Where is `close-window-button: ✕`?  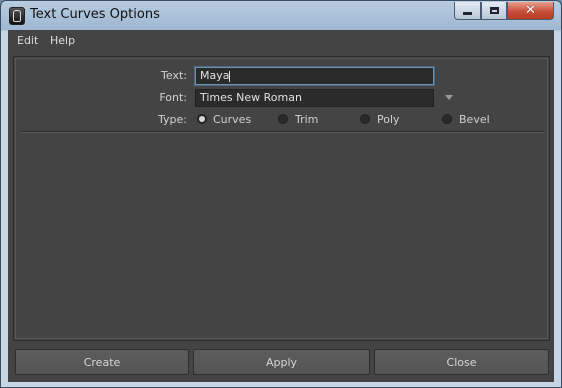 close-window-button: ✕ is located at coordinates (530, 11).